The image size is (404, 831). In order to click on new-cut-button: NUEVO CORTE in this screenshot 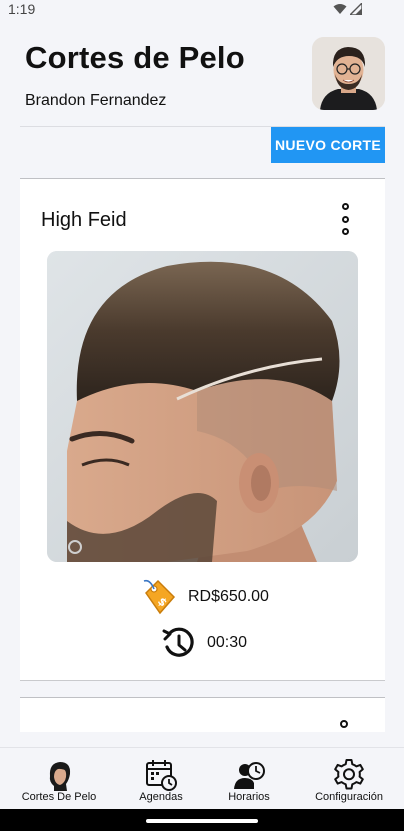, I will do `click(328, 145)`.